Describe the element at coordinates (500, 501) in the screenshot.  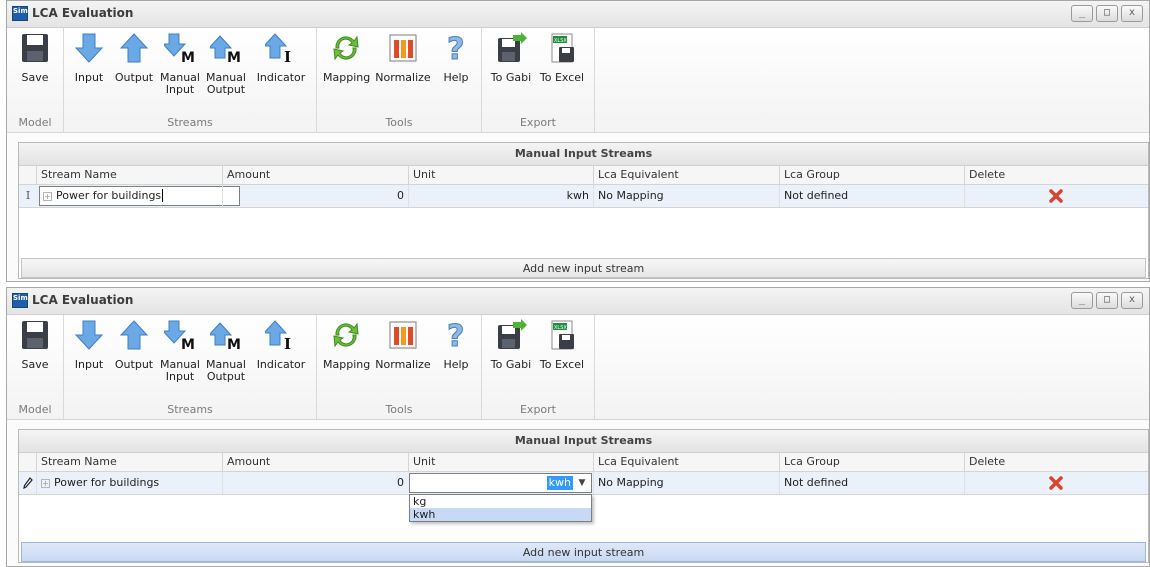
I see `unit-option-kg: kg` at that location.